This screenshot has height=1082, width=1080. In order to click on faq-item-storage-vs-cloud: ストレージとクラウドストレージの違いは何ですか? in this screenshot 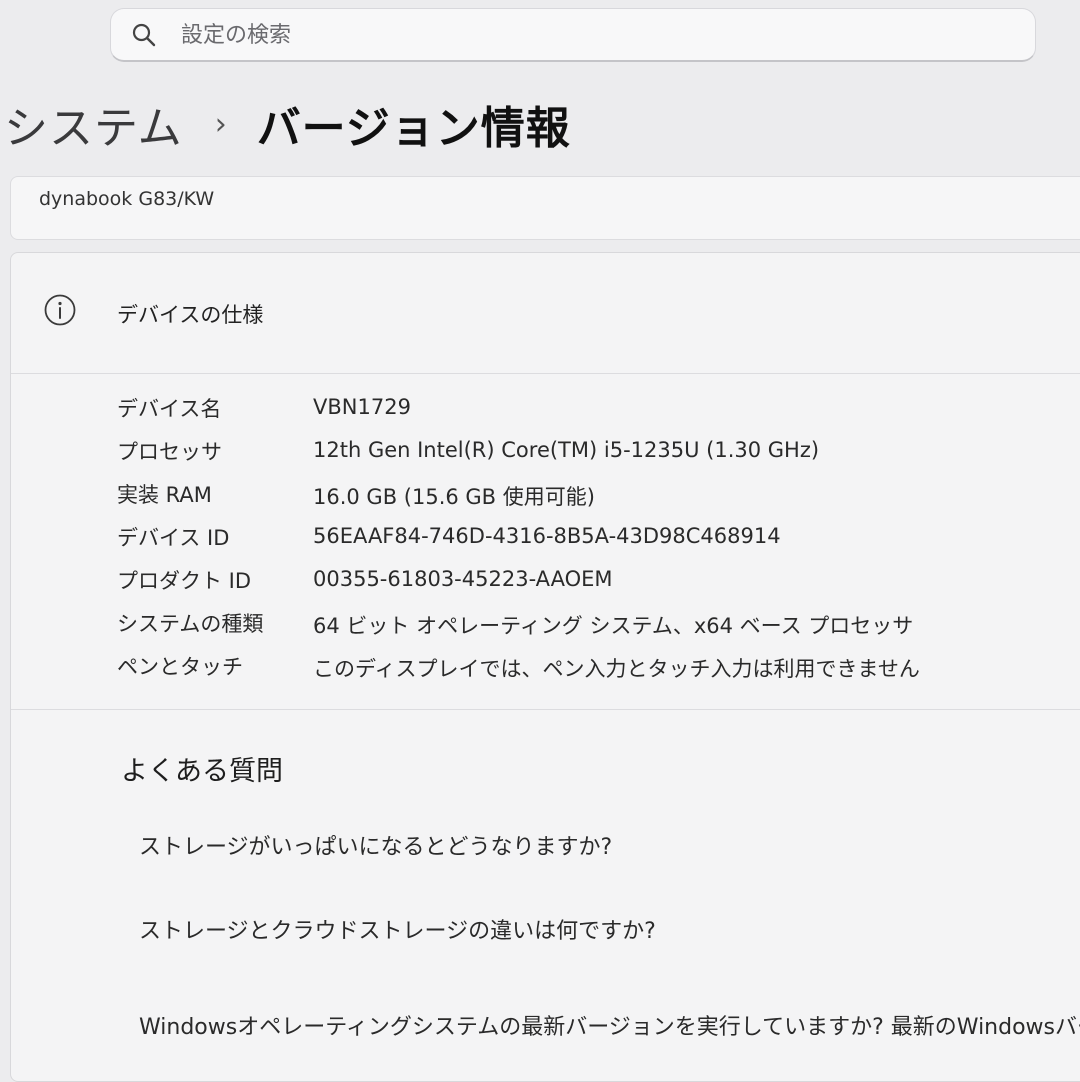, I will do `click(397, 929)`.